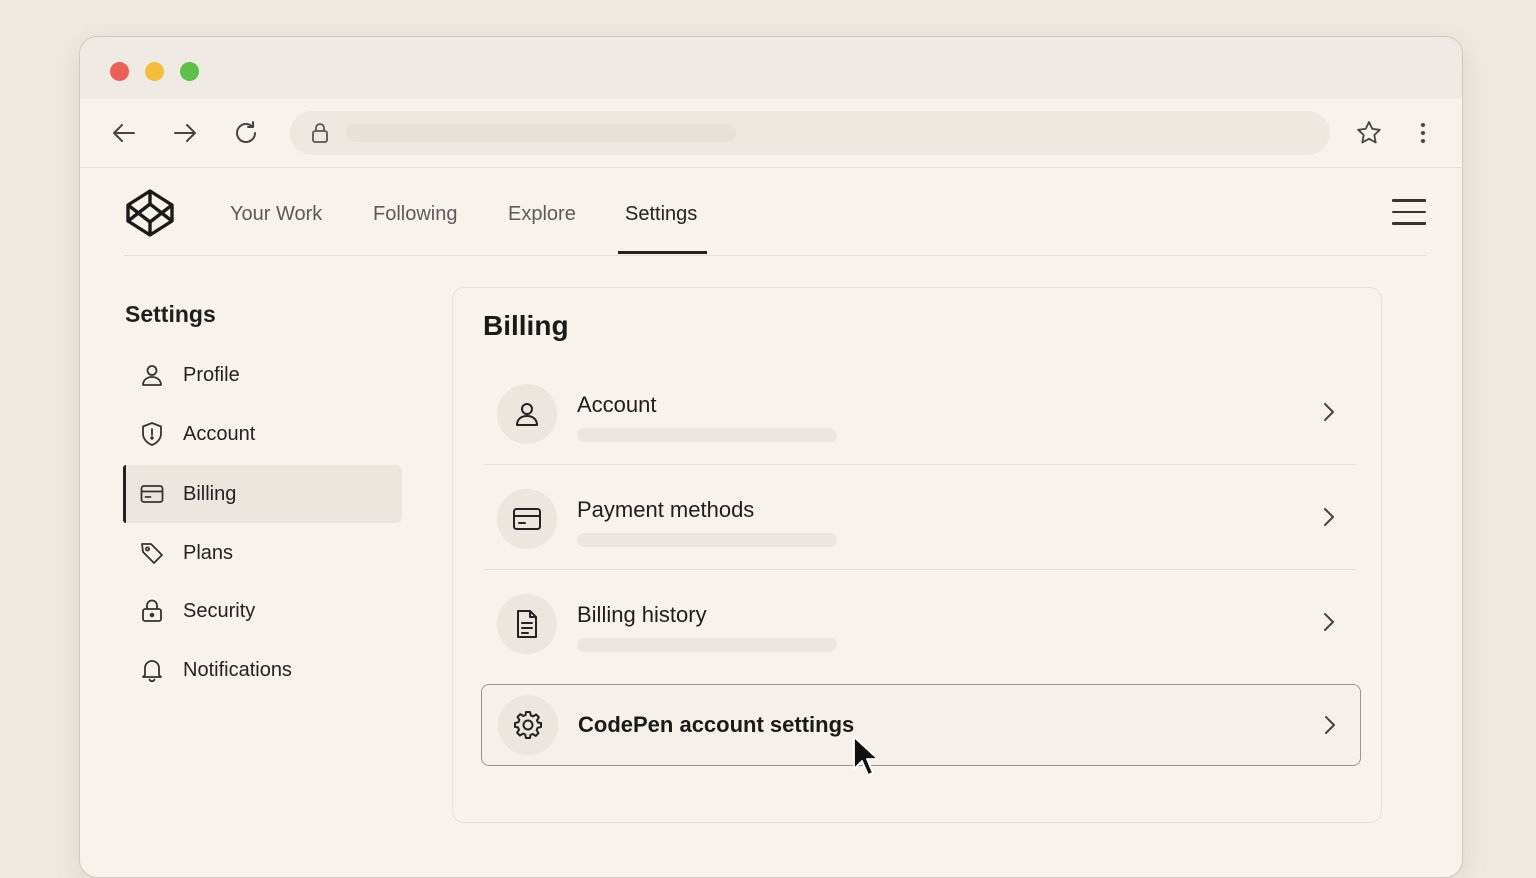 The width and height of the screenshot is (1536, 878). What do you see at coordinates (246, 133) in the screenshot?
I see `reload-icon` at bounding box center [246, 133].